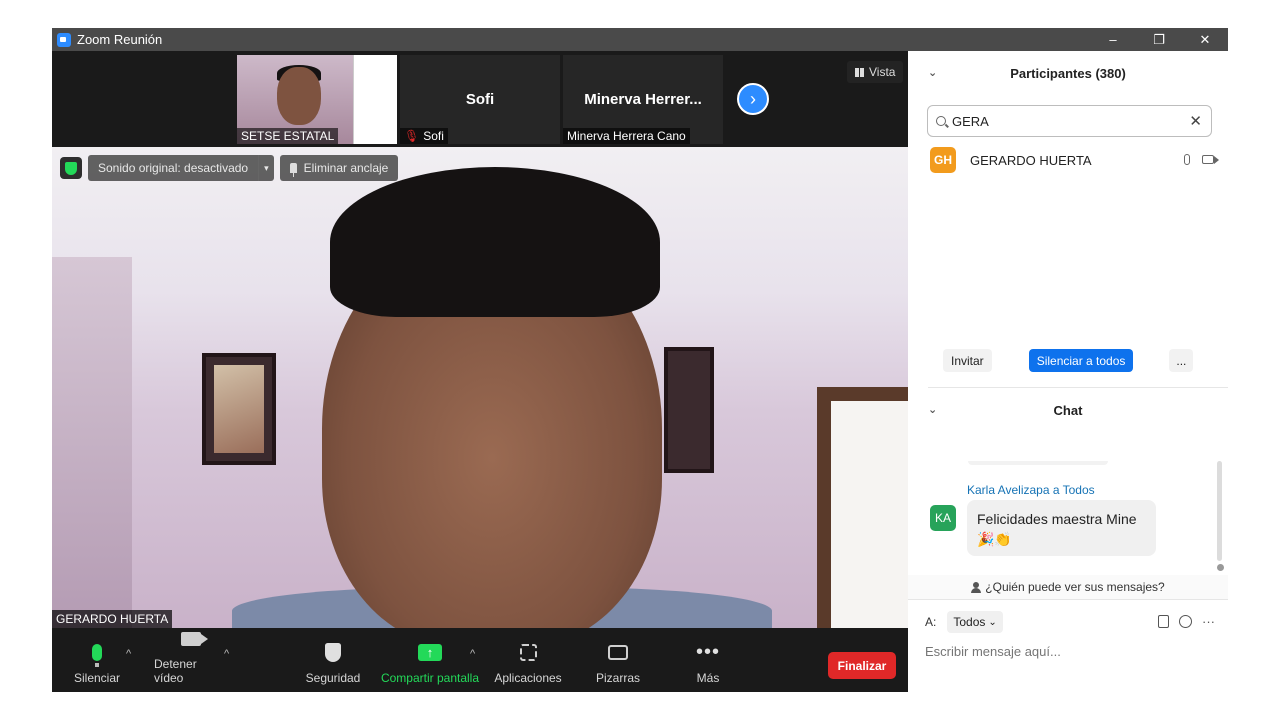 The width and height of the screenshot is (1280, 720). Describe the element at coordinates (472, 654) in the screenshot. I see `share-options-caret: ^` at that location.